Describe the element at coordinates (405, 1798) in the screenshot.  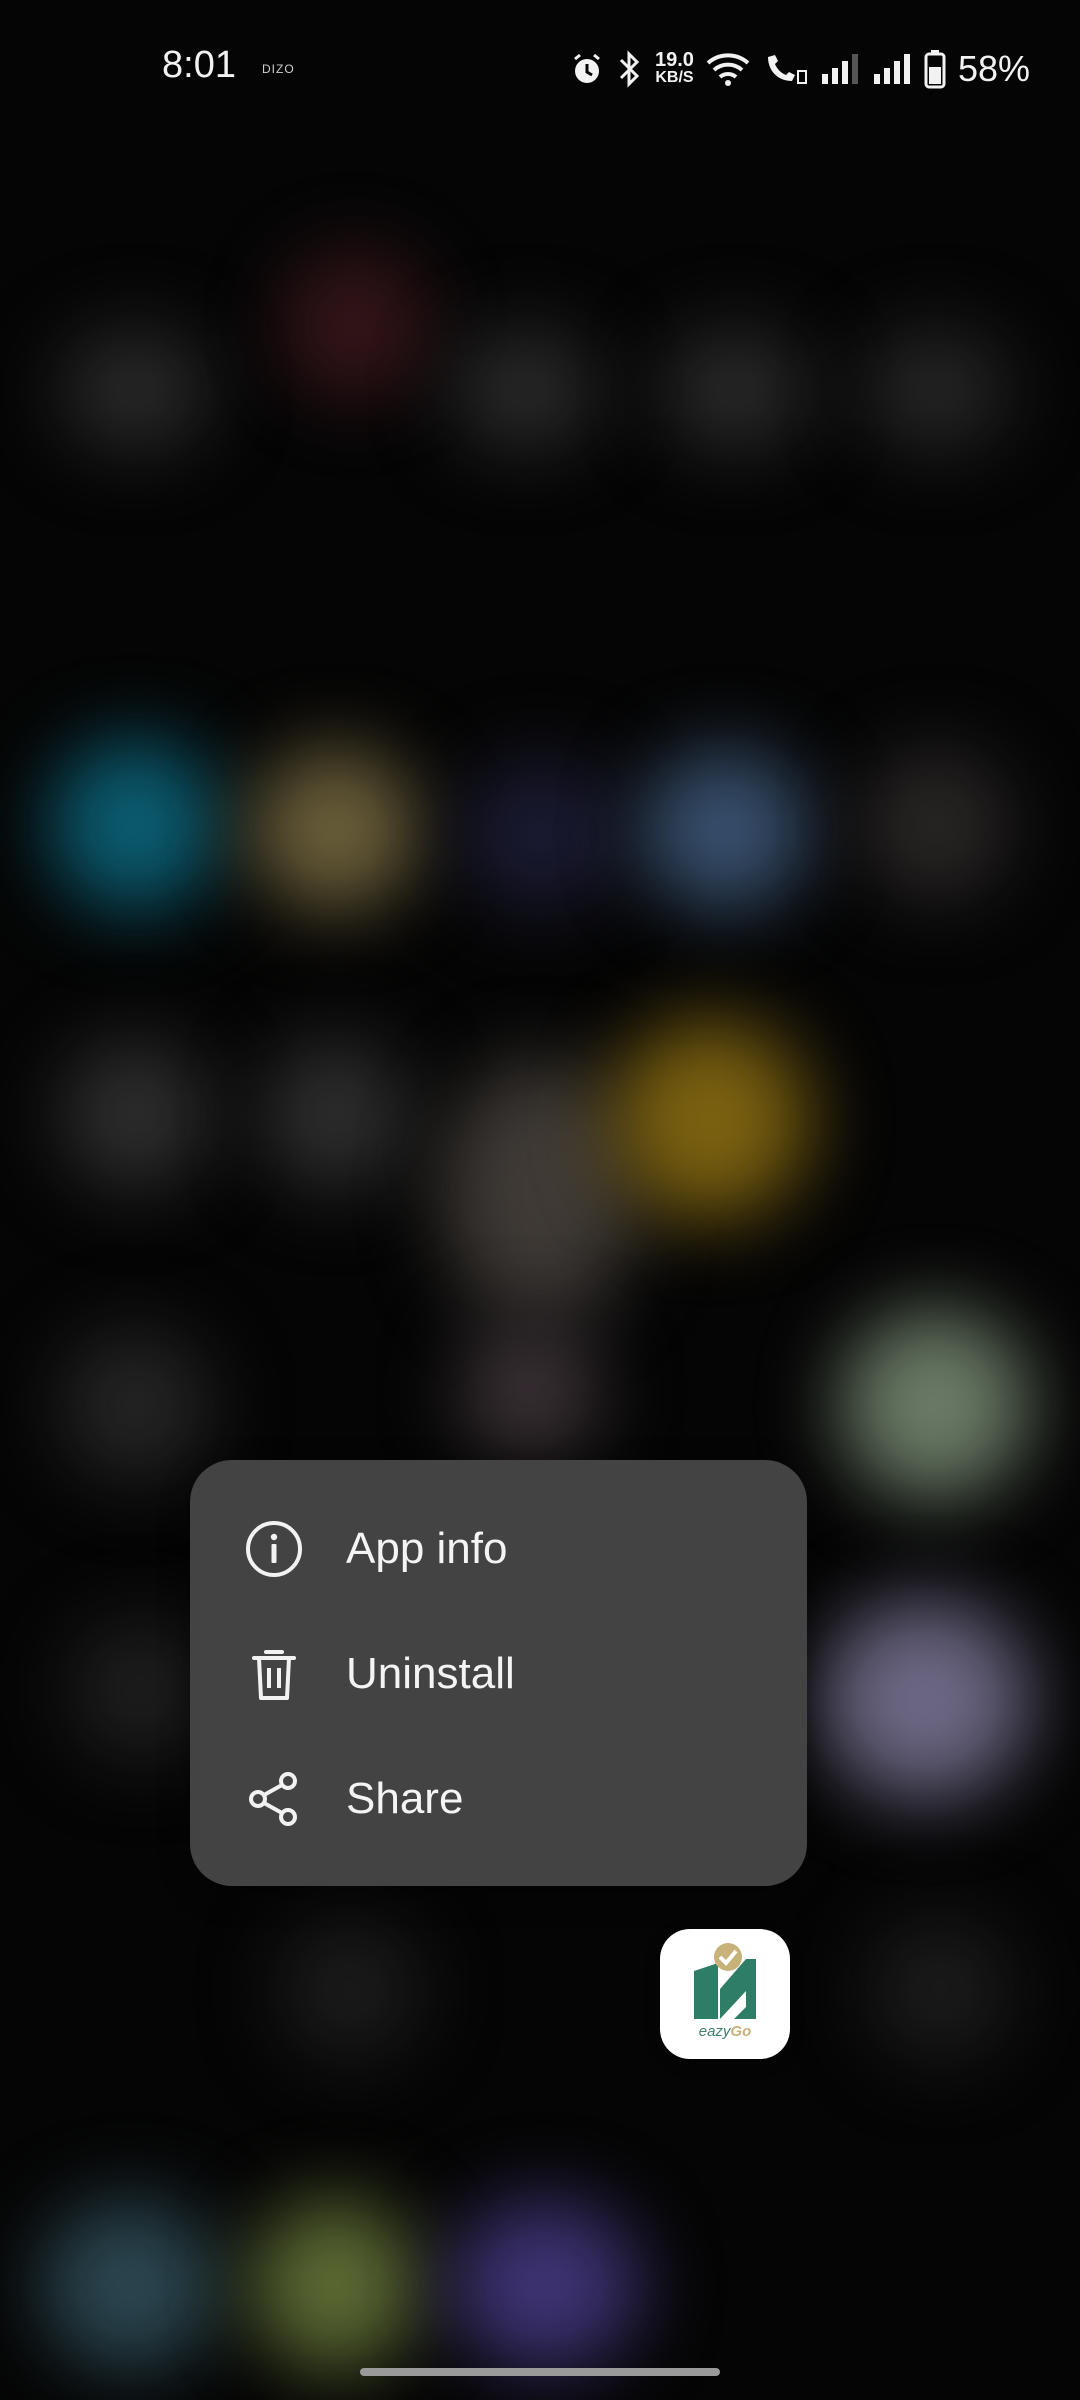
I see `menu-item-label: Share` at that location.